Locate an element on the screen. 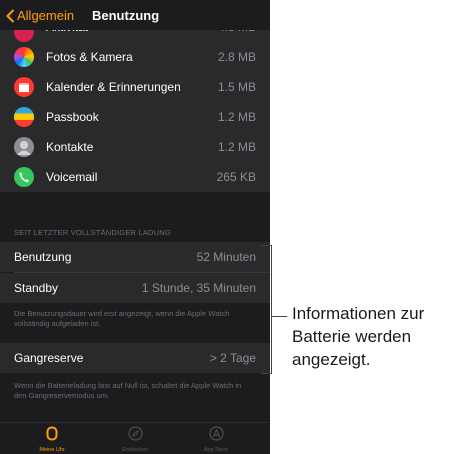  back-button: Allgemein is located at coordinates (40, 15).